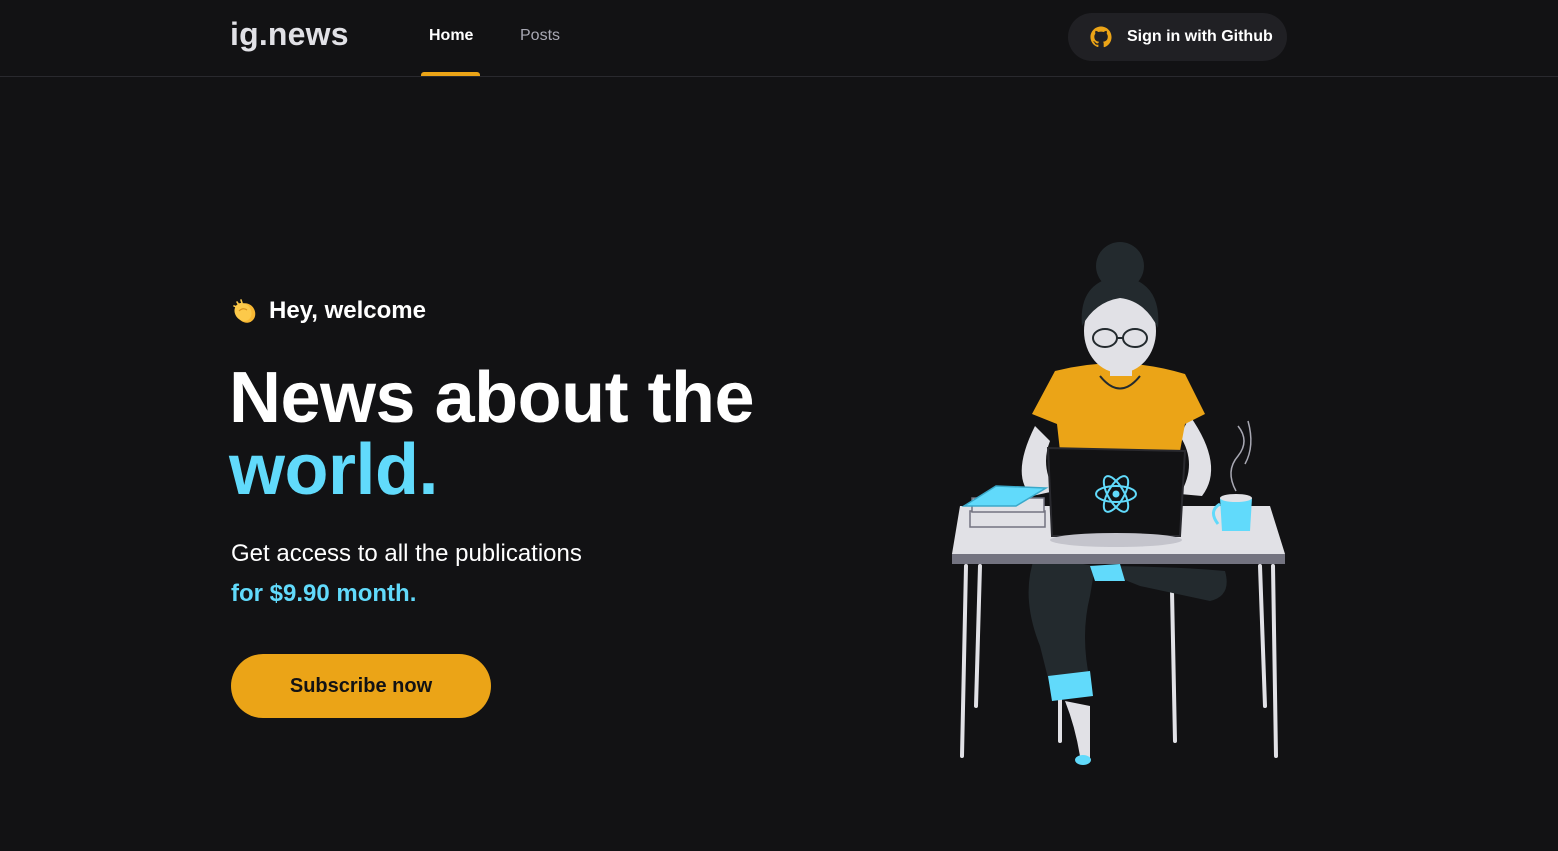  What do you see at coordinates (492, 398) in the screenshot?
I see `headline-line1: News about the` at bounding box center [492, 398].